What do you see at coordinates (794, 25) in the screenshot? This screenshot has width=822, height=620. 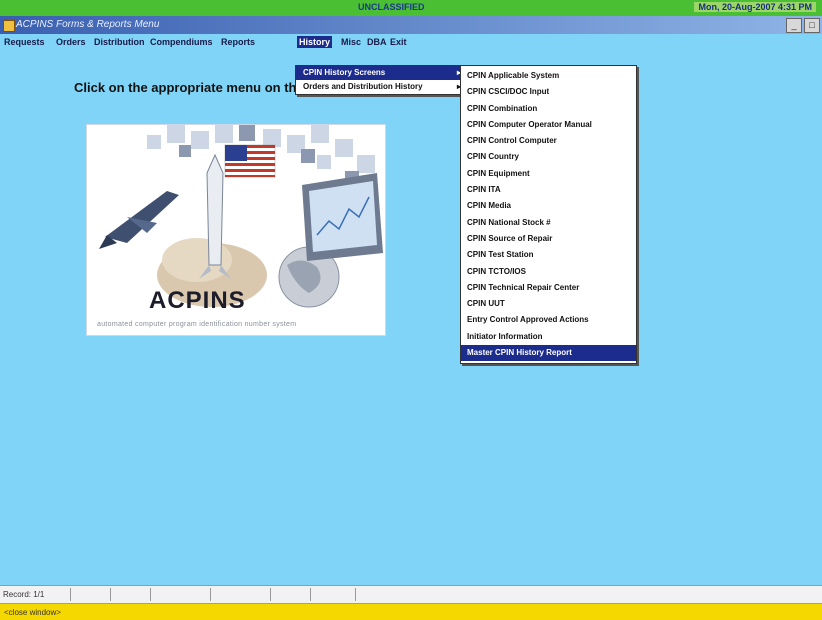 I see `minimize-button: _` at bounding box center [794, 25].